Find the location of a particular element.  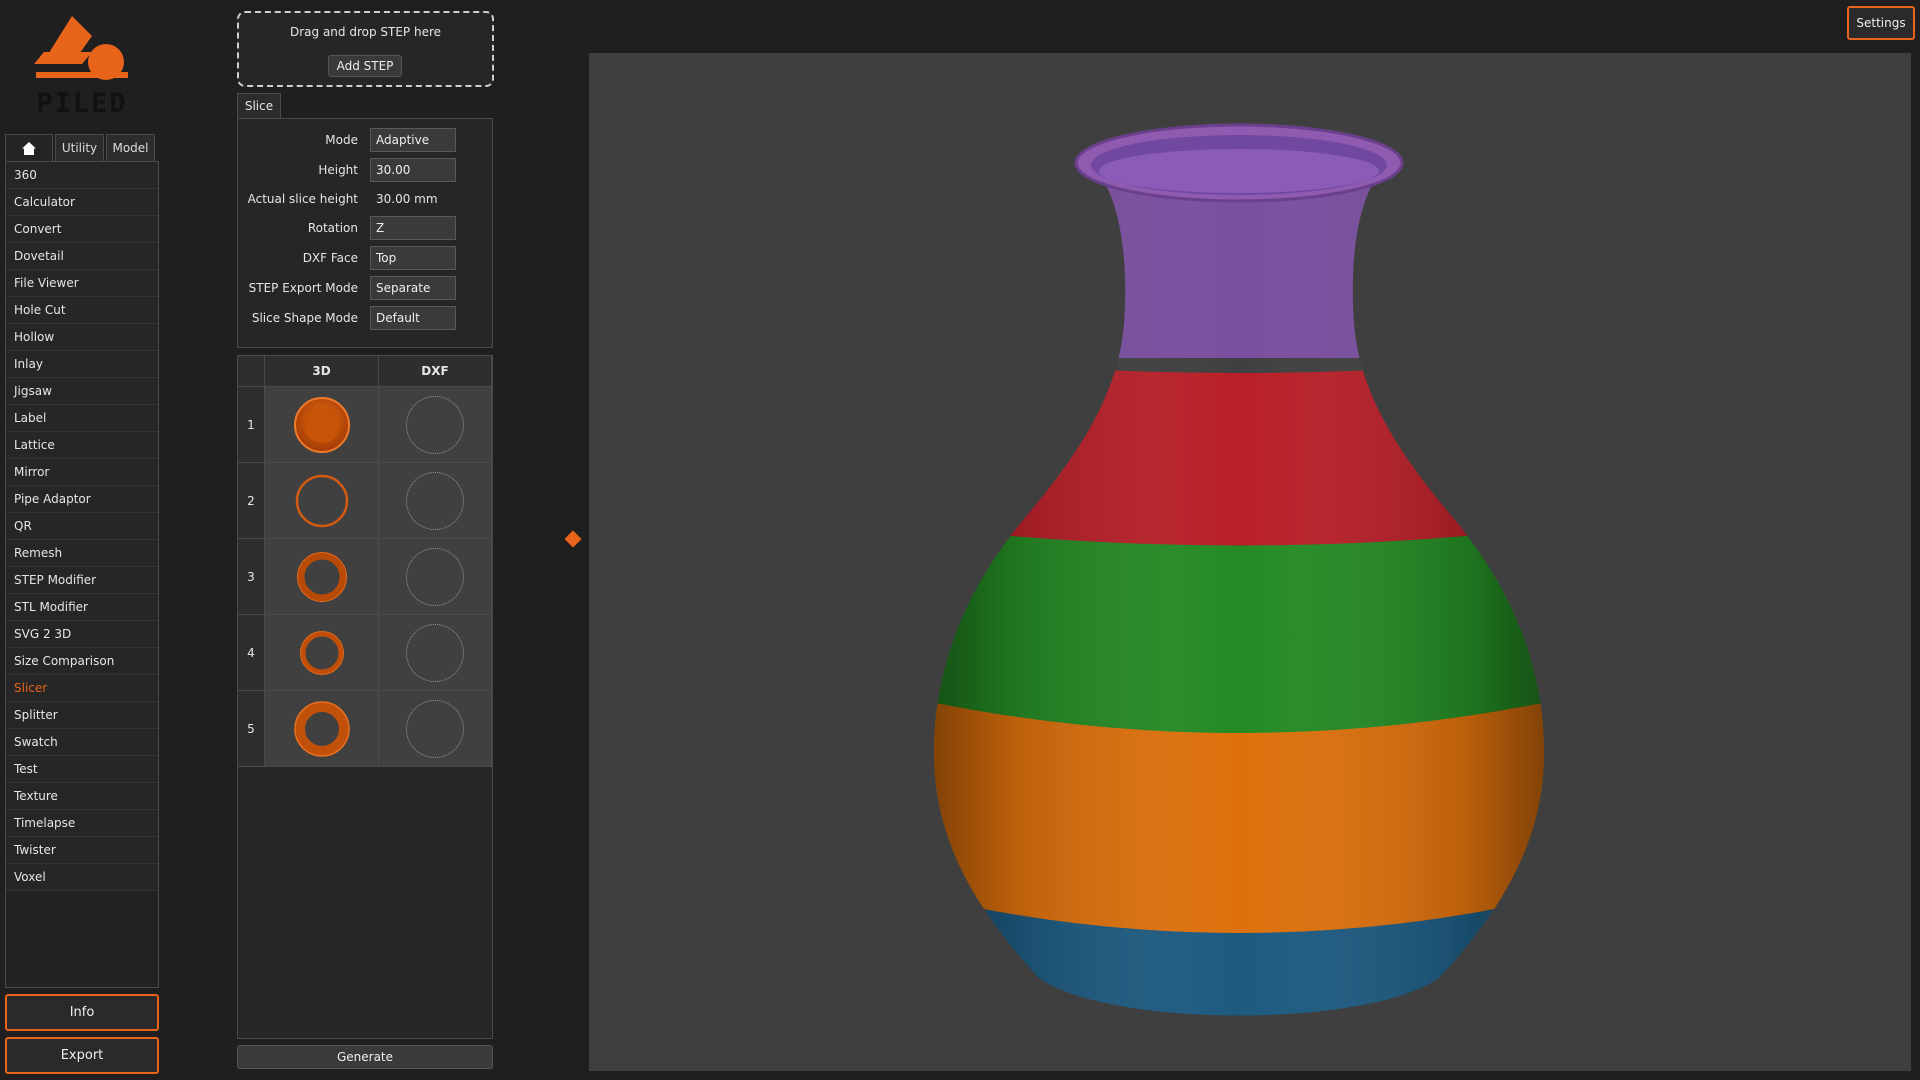

height-row: Height 30.00 is located at coordinates (366, 170).